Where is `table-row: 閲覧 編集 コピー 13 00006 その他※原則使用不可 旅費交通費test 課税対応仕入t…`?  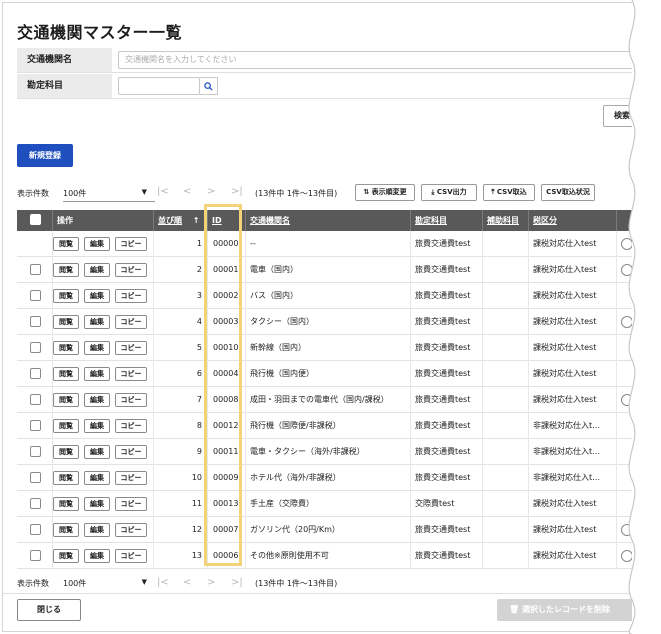 table-row: 閲覧 編集 コピー 13 00006 その他※原則使用不可 旅費交通費test 課税対応仕入t… is located at coordinates (324, 556).